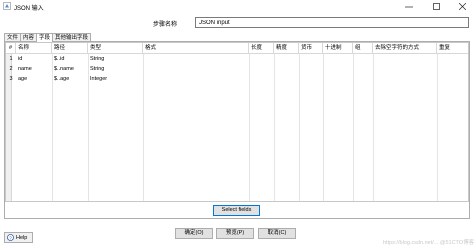 Image resolution: width=474 pixels, height=248 pixels. I want to click on tab-file: 文件, so click(13, 37).